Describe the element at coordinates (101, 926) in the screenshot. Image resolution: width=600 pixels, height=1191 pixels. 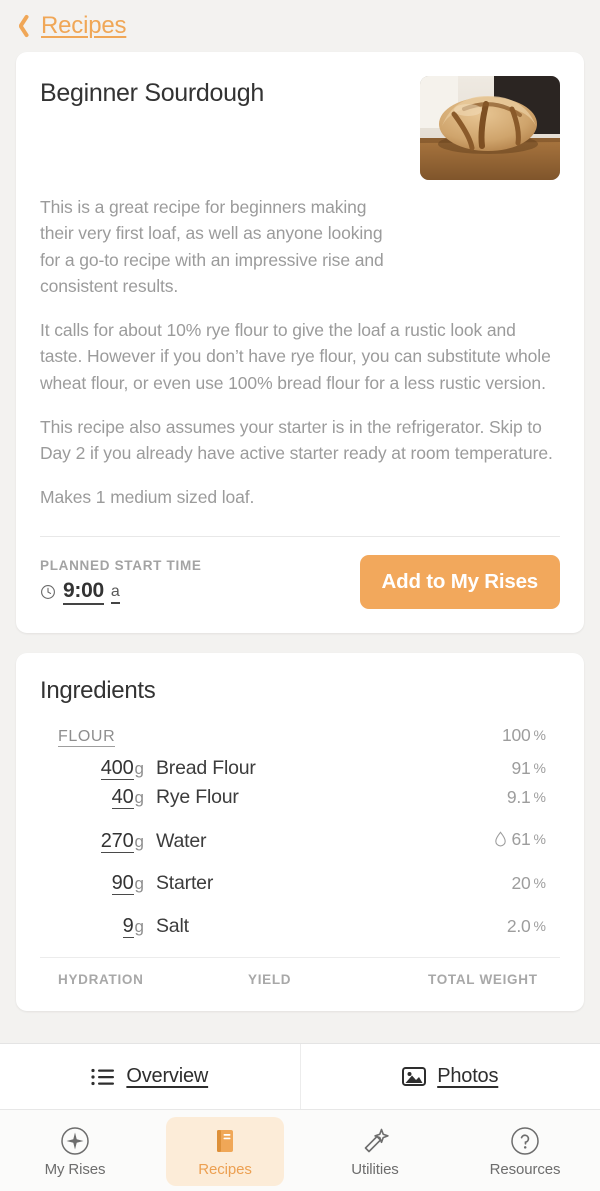
I see `ingredient-amount: 9g` at that location.